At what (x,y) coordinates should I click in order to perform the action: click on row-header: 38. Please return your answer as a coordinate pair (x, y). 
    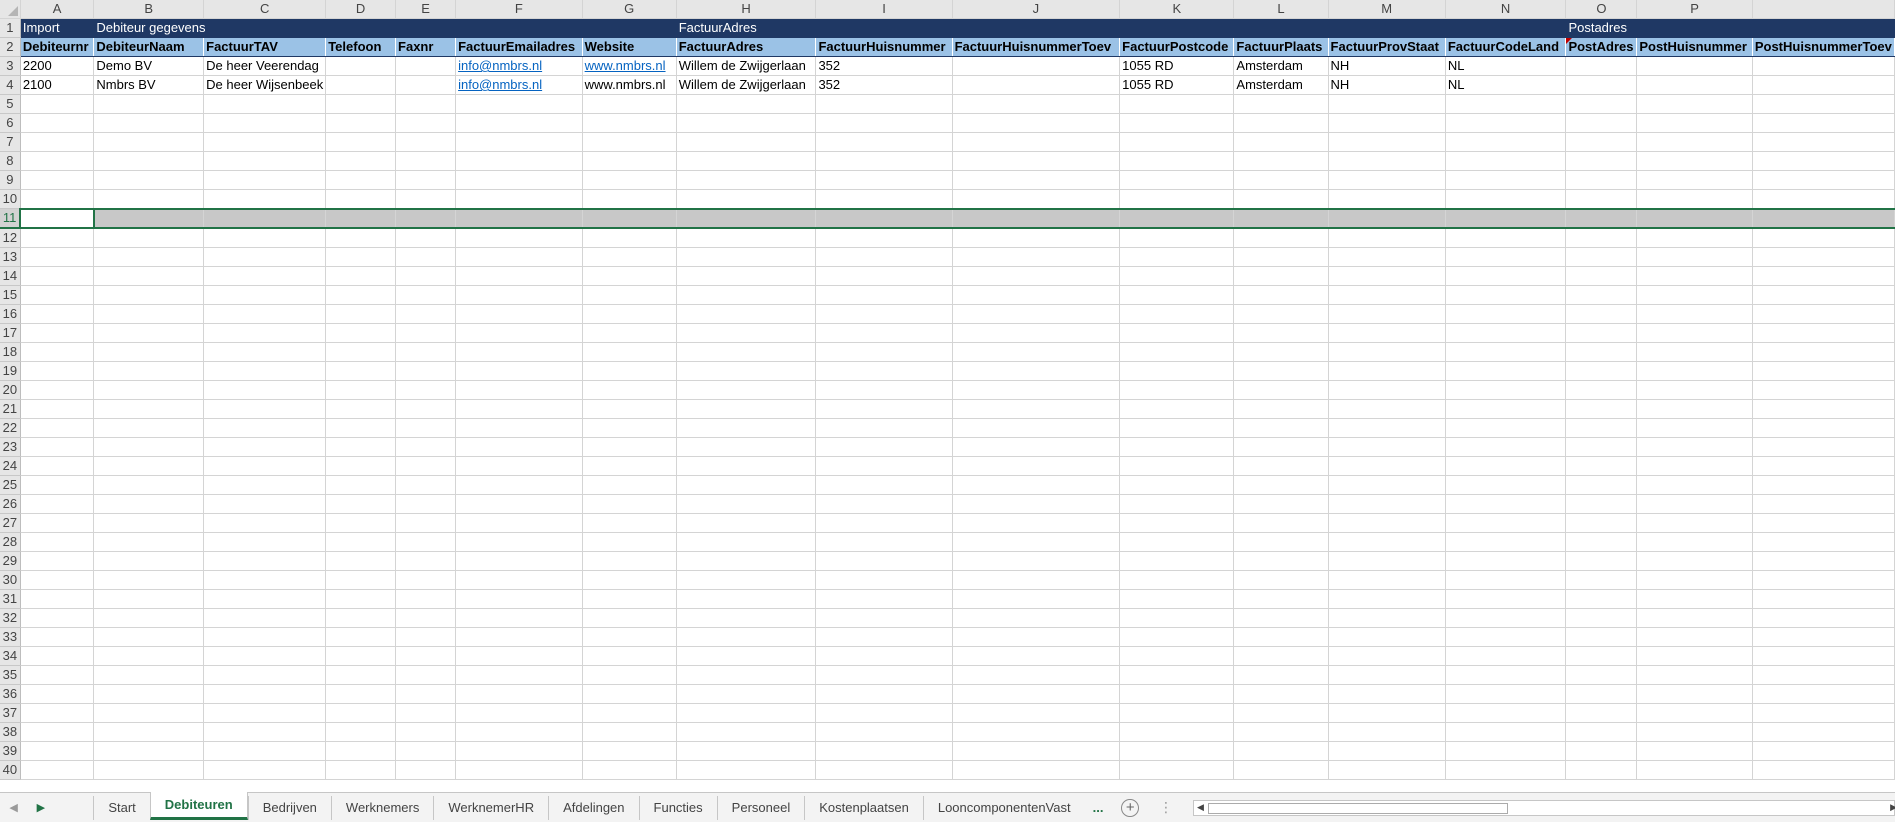
    Looking at the image, I should click on (10, 732).